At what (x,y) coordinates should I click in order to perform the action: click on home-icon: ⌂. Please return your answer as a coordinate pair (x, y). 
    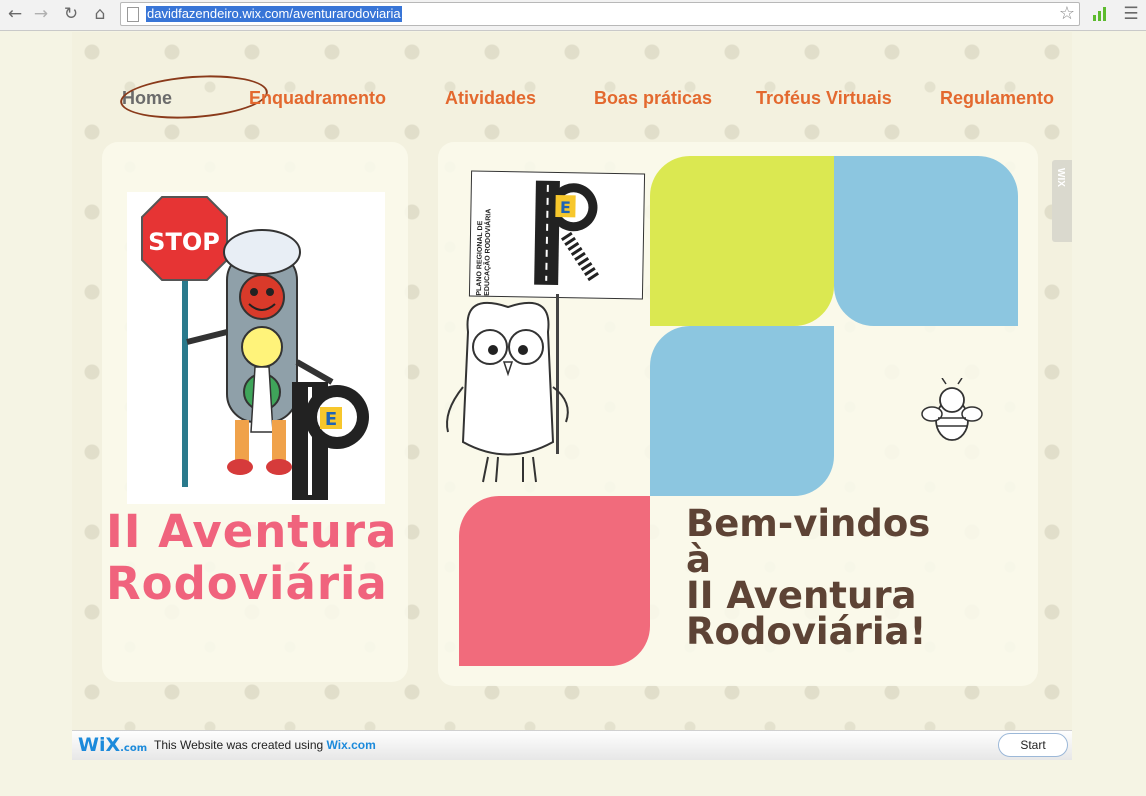
    Looking at the image, I should click on (100, 14).